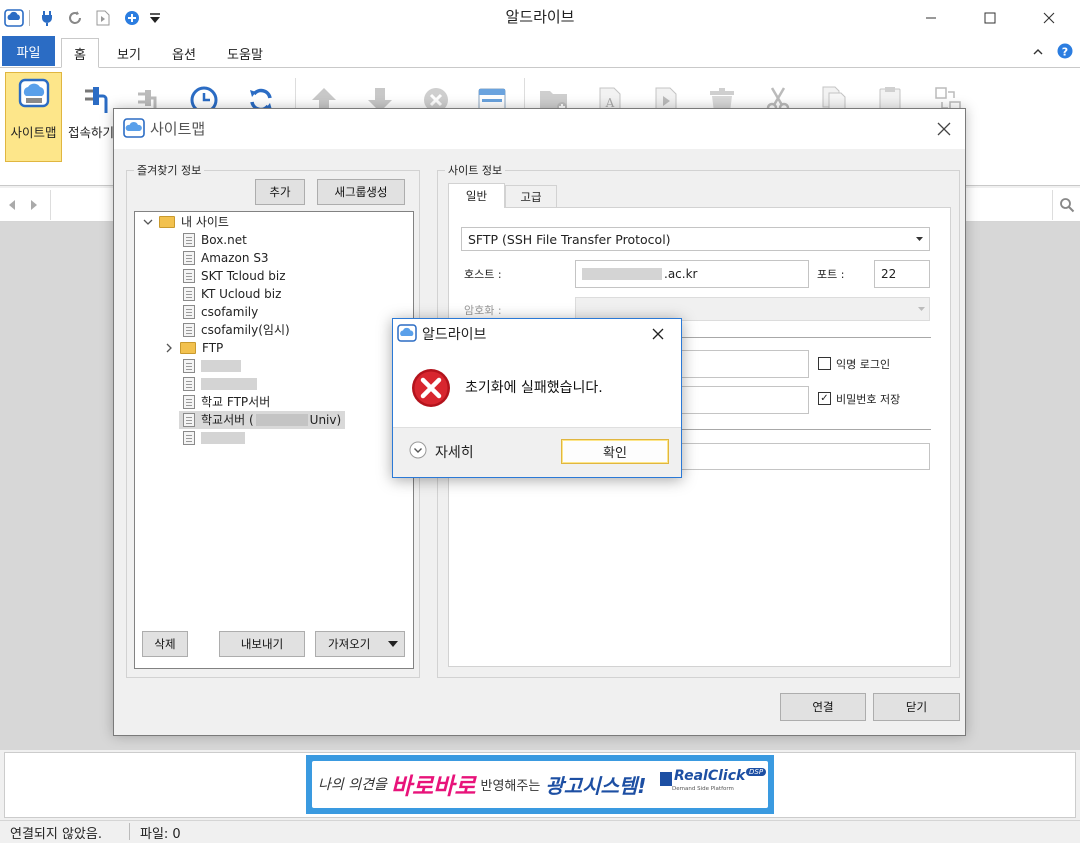 The height and width of the screenshot is (843, 1080). Describe the element at coordinates (148, 222) in the screenshot. I see `tree-expand-icon` at that location.